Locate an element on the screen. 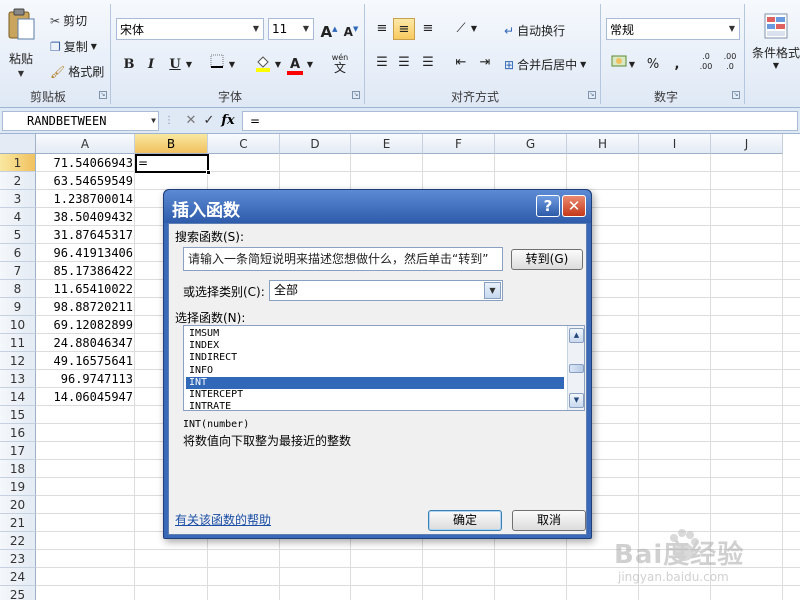 Image resolution: width=800 pixels, height=600 pixels. go-button: 转到(G) is located at coordinates (547, 259).